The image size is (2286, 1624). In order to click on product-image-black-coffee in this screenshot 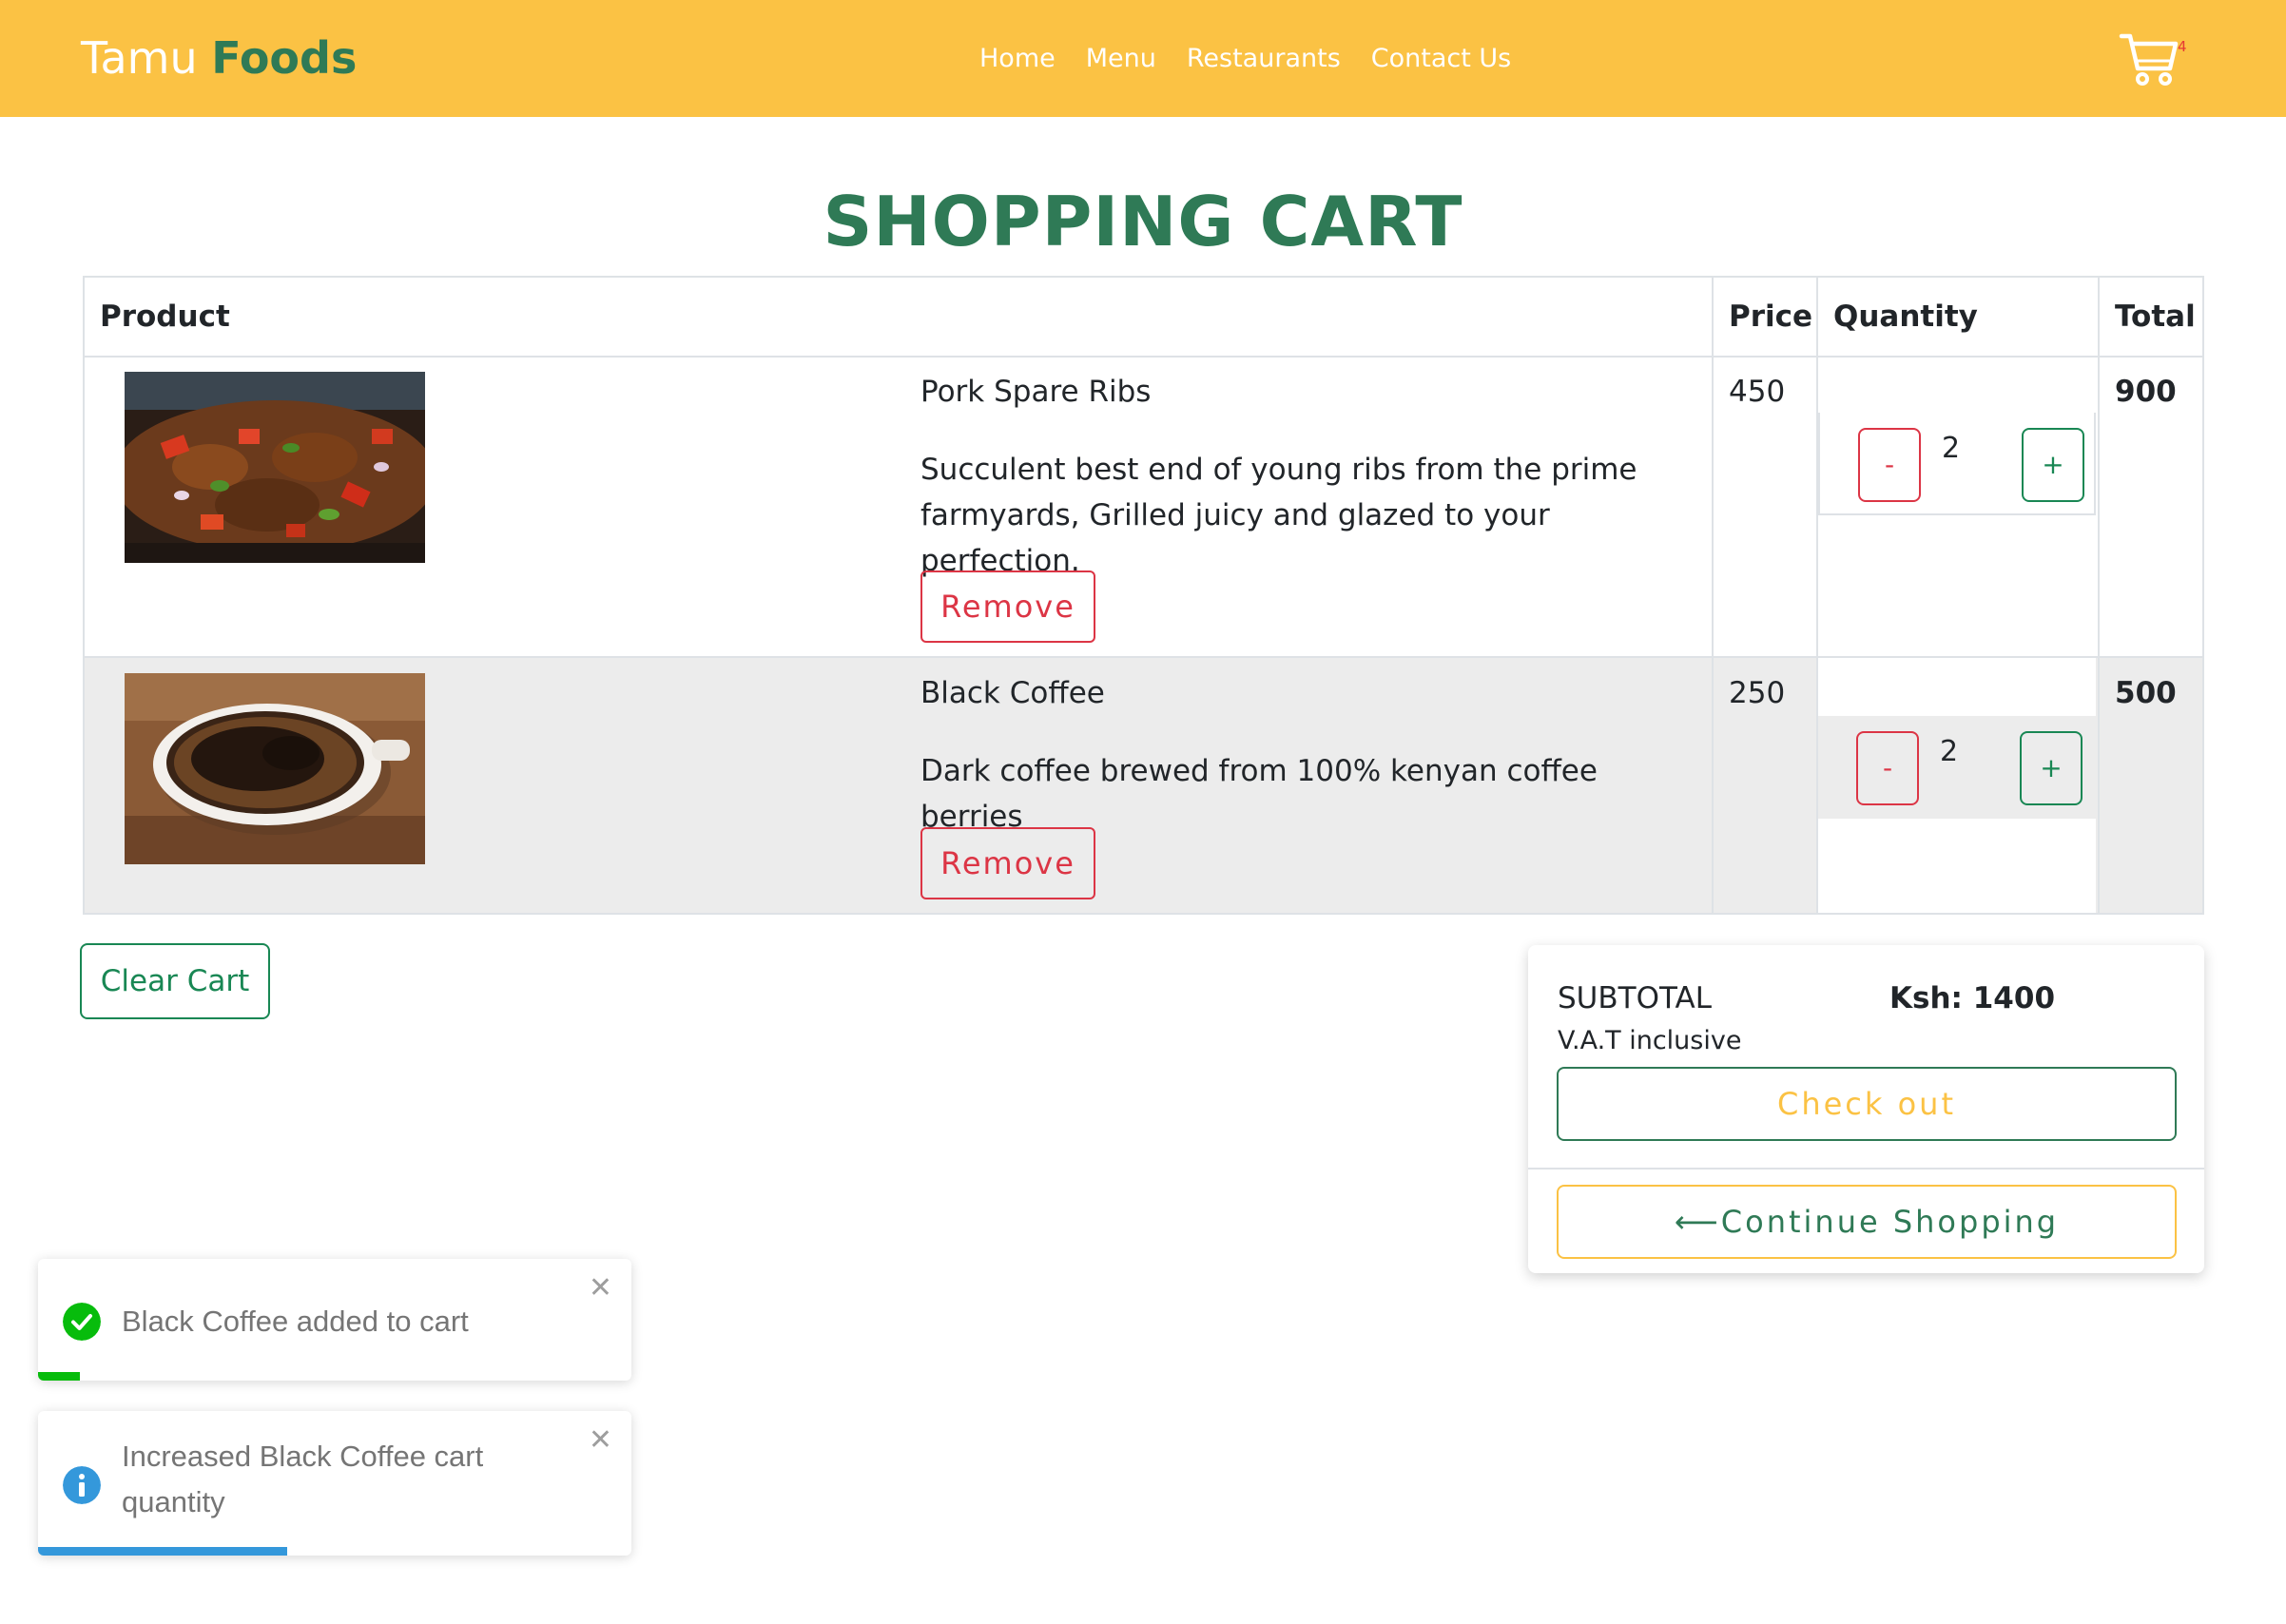, I will do `click(275, 768)`.